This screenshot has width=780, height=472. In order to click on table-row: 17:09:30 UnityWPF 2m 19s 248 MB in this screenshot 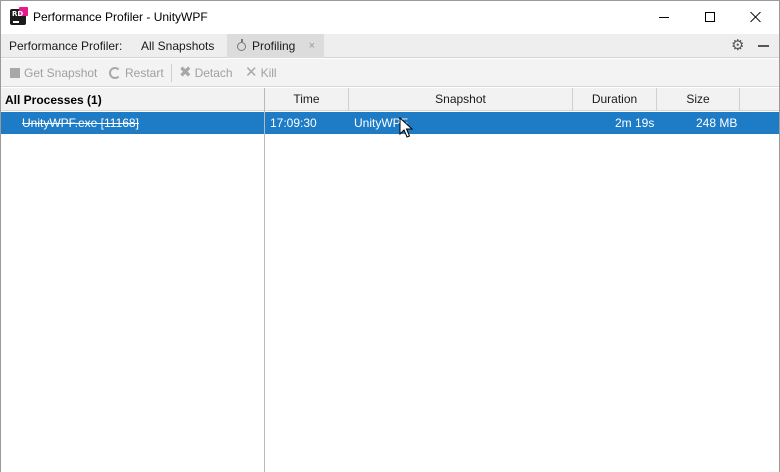, I will do `click(522, 123)`.